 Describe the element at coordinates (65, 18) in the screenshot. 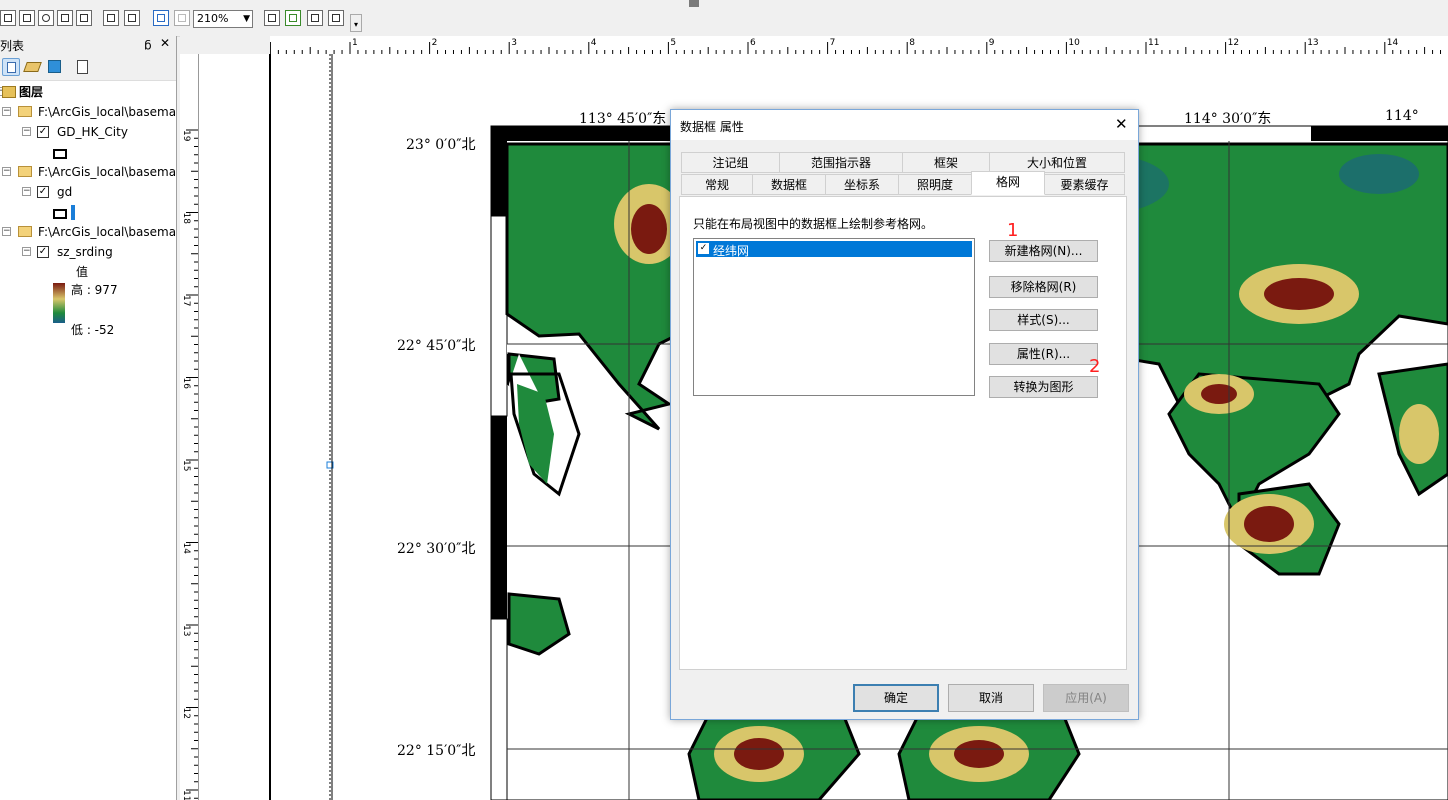

I see `zoom-whole-page-icon` at that location.